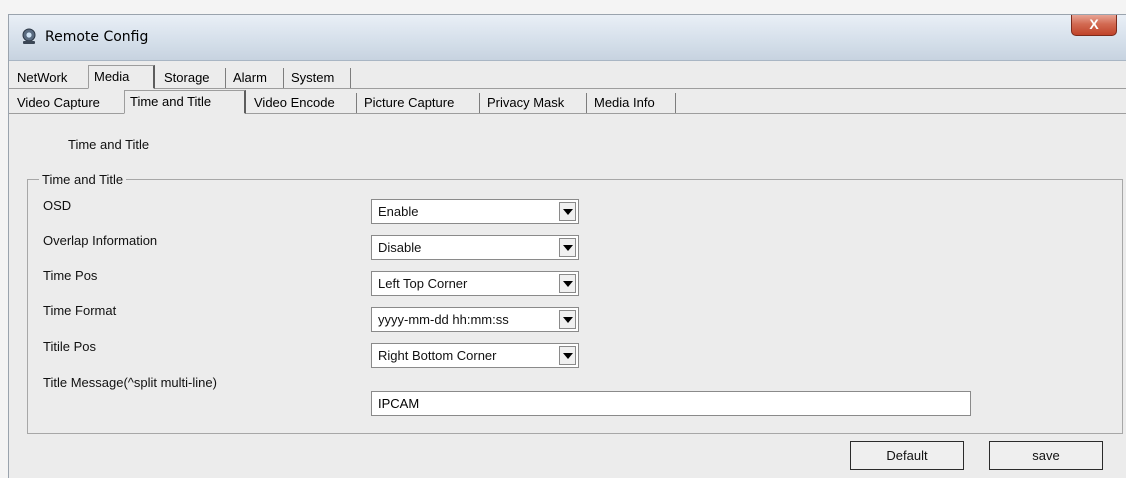 The image size is (1126, 478). I want to click on tab-privacy-mask: Privacy Mask, so click(534, 103).